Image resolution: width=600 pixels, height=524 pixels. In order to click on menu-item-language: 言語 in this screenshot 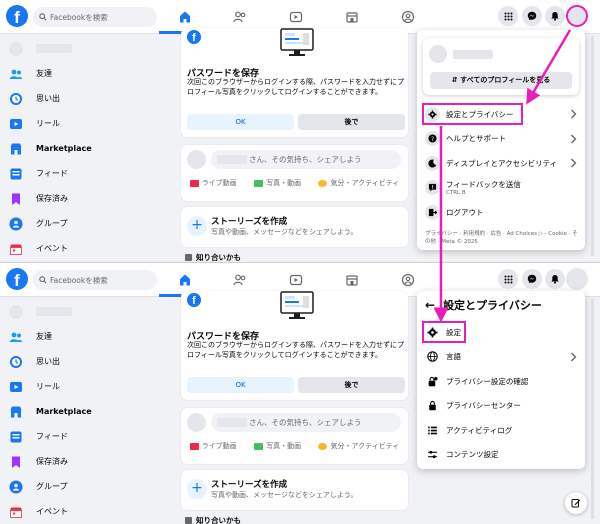, I will do `click(501, 357)`.